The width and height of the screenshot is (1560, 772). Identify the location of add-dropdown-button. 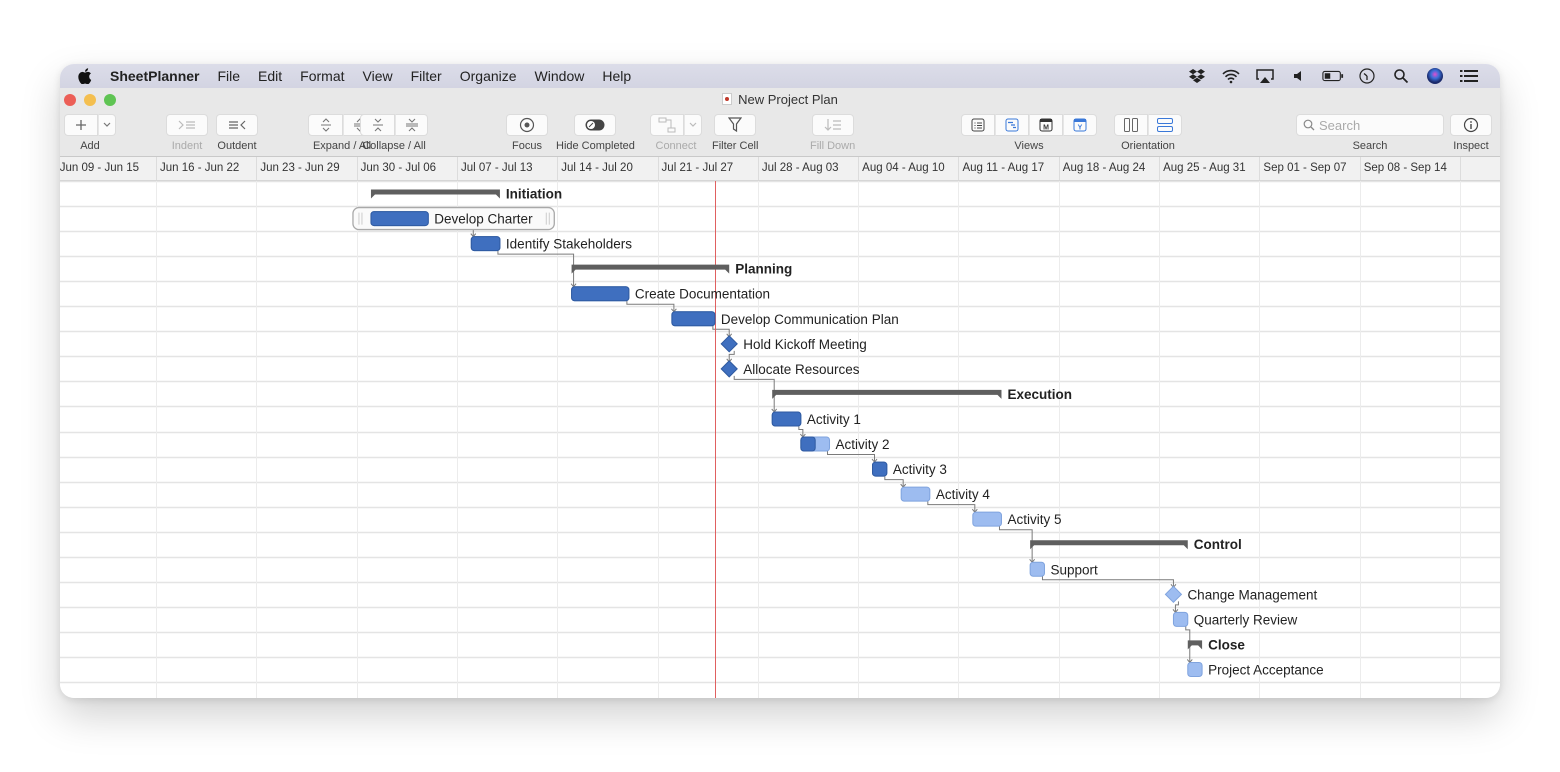
(107, 125).